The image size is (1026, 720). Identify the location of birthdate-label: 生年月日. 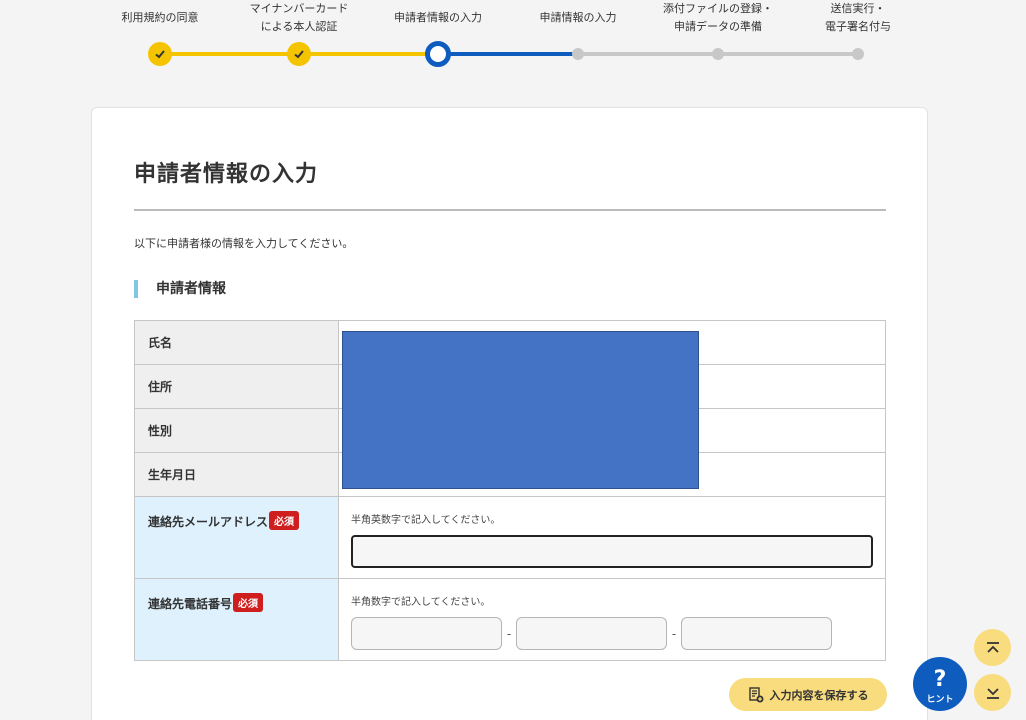
(236, 474).